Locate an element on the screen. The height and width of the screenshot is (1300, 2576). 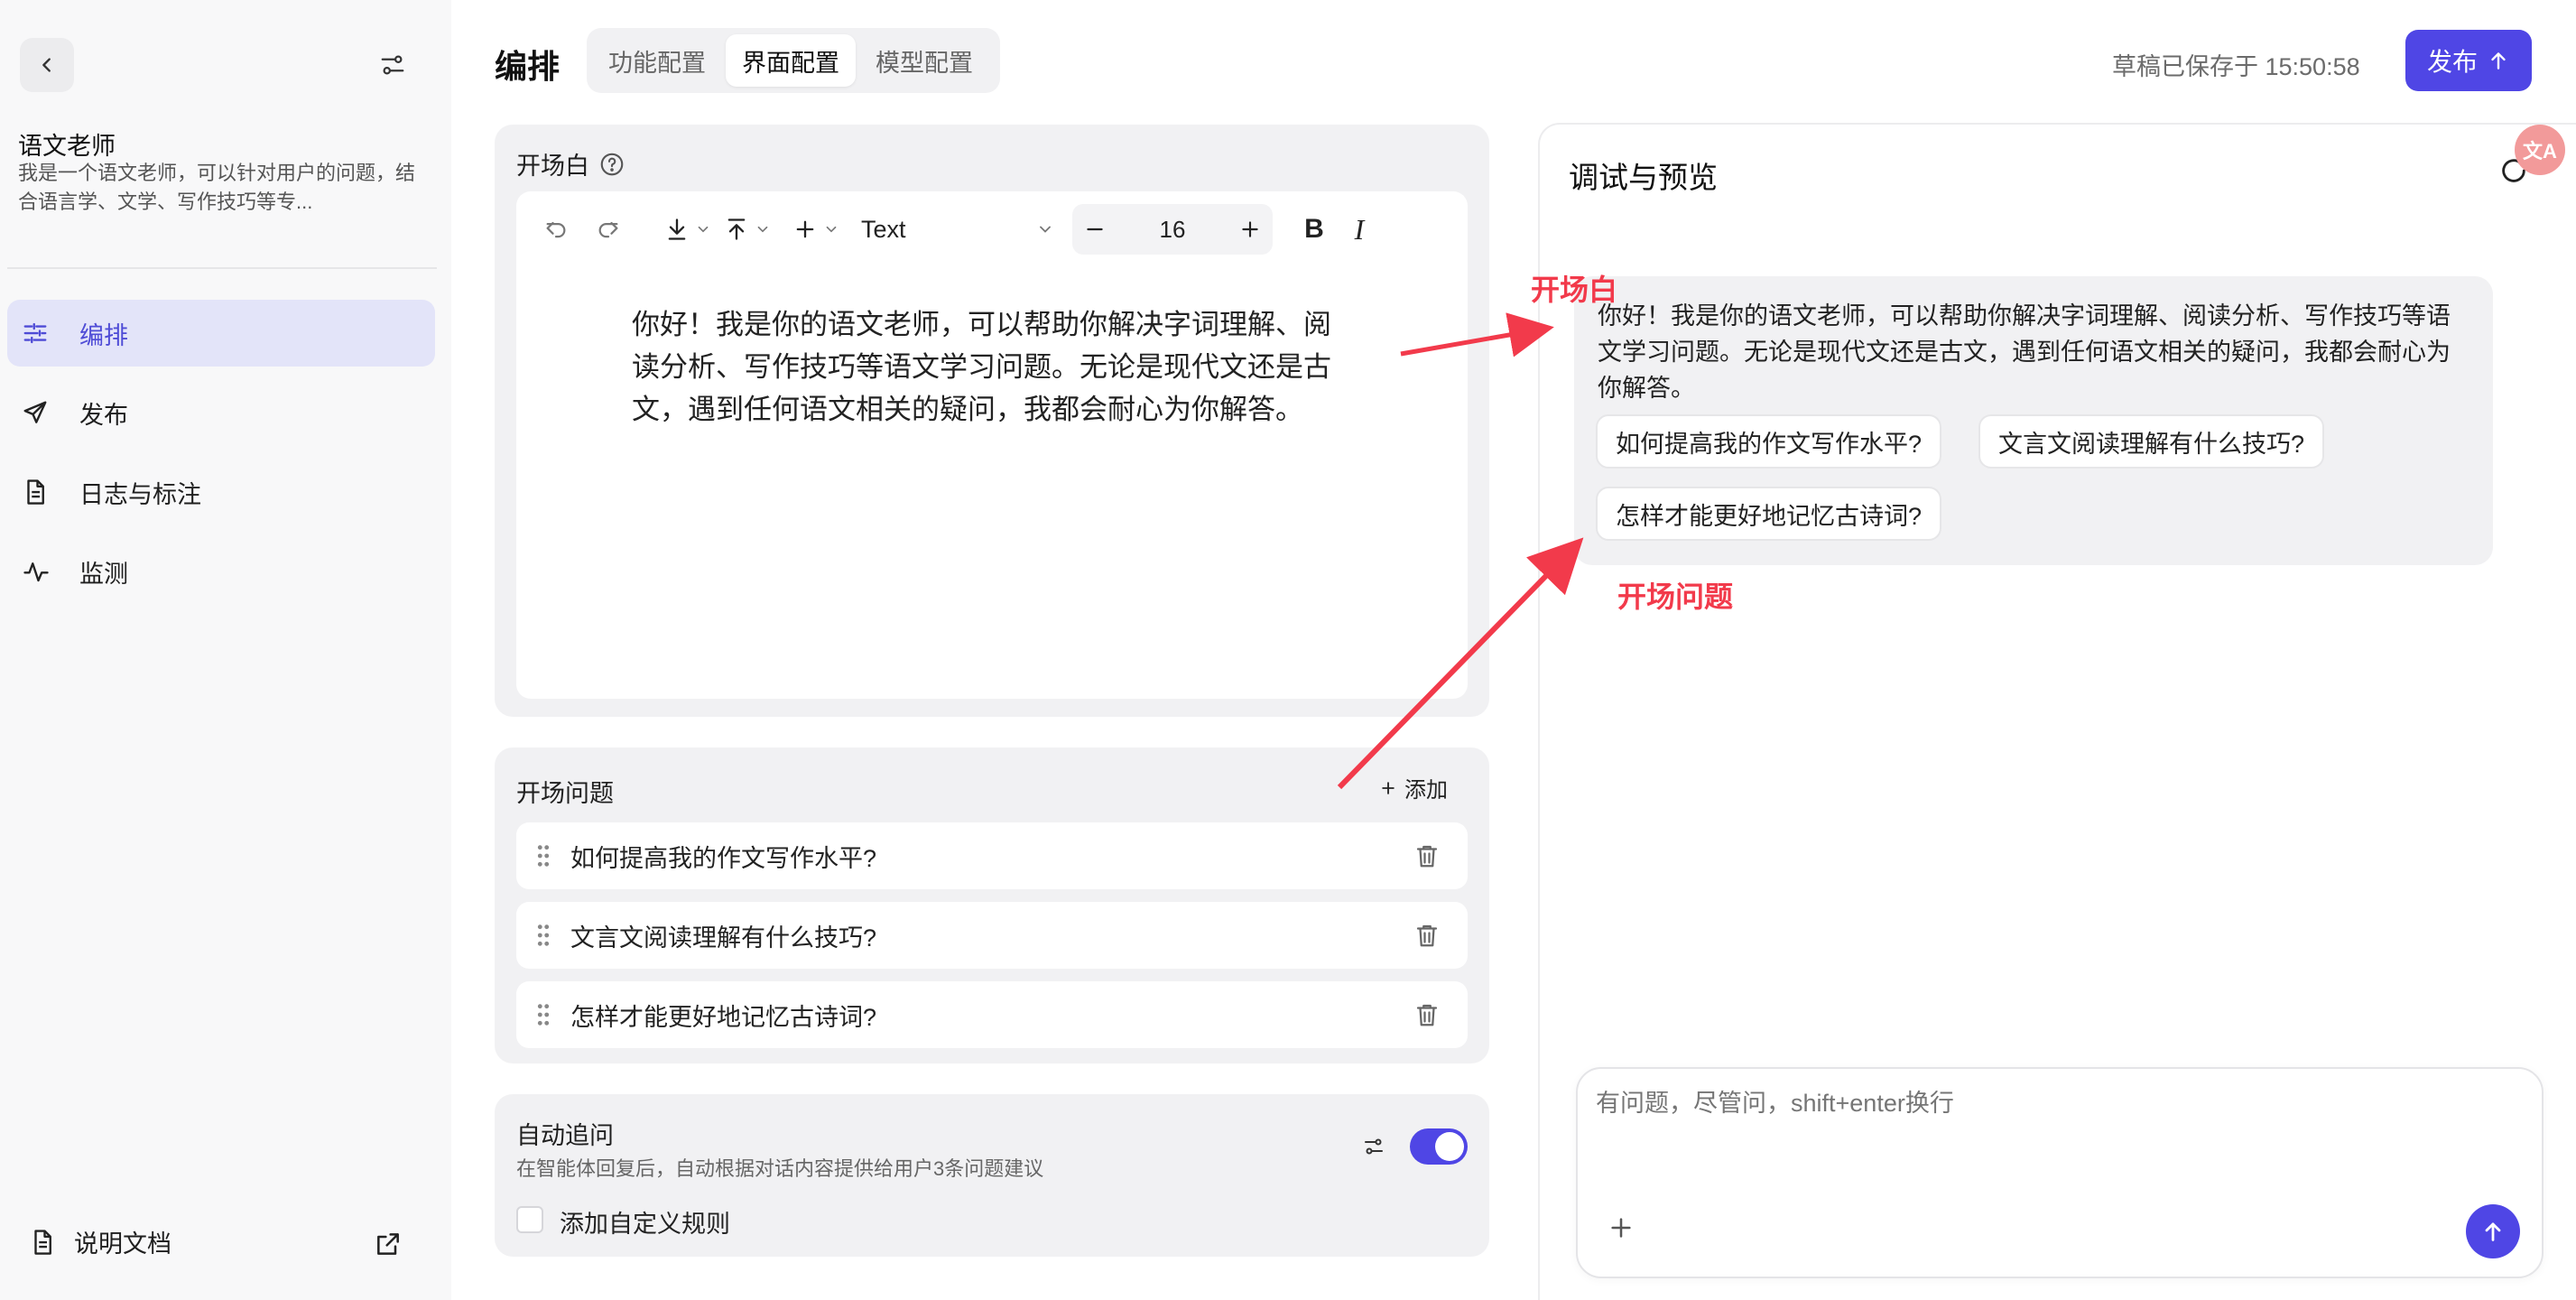
add-question-label: 添加 is located at coordinates (1426, 790).